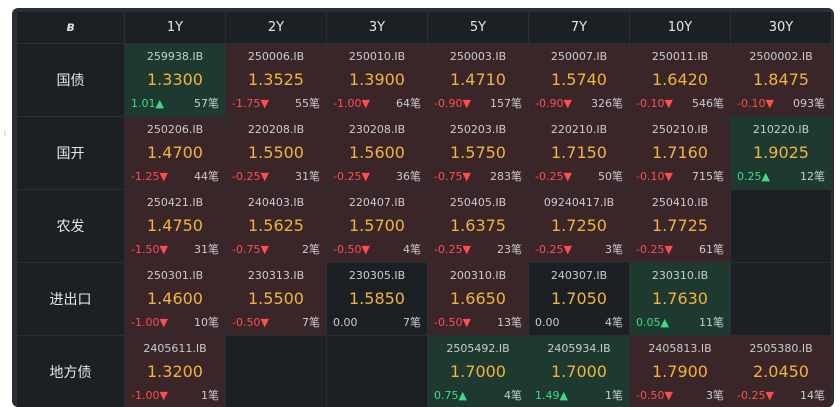  I want to click on bond-code: 250405.IB, so click(478, 202).